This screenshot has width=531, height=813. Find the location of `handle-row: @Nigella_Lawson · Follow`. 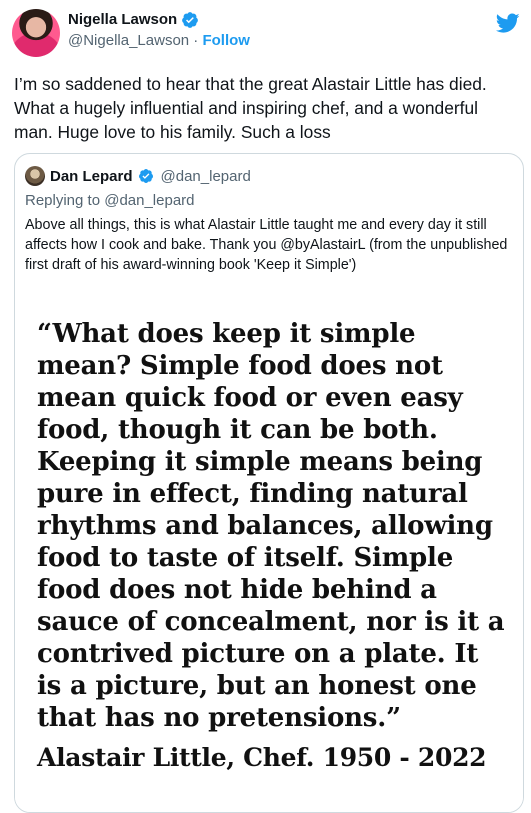

handle-row: @Nigella_Lawson · Follow is located at coordinates (279, 41).